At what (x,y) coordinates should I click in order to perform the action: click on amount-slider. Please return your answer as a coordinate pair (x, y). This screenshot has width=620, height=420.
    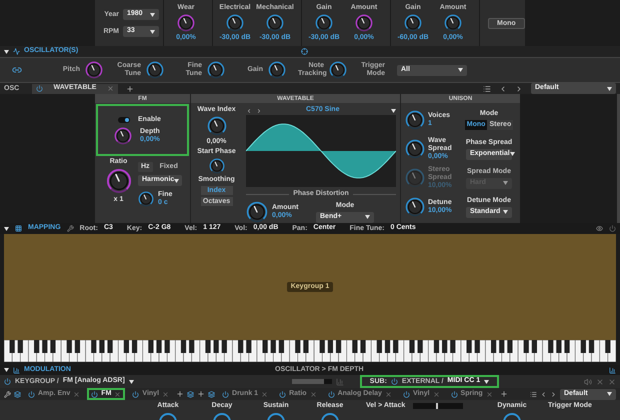
    Looking at the image, I should click on (312, 381).